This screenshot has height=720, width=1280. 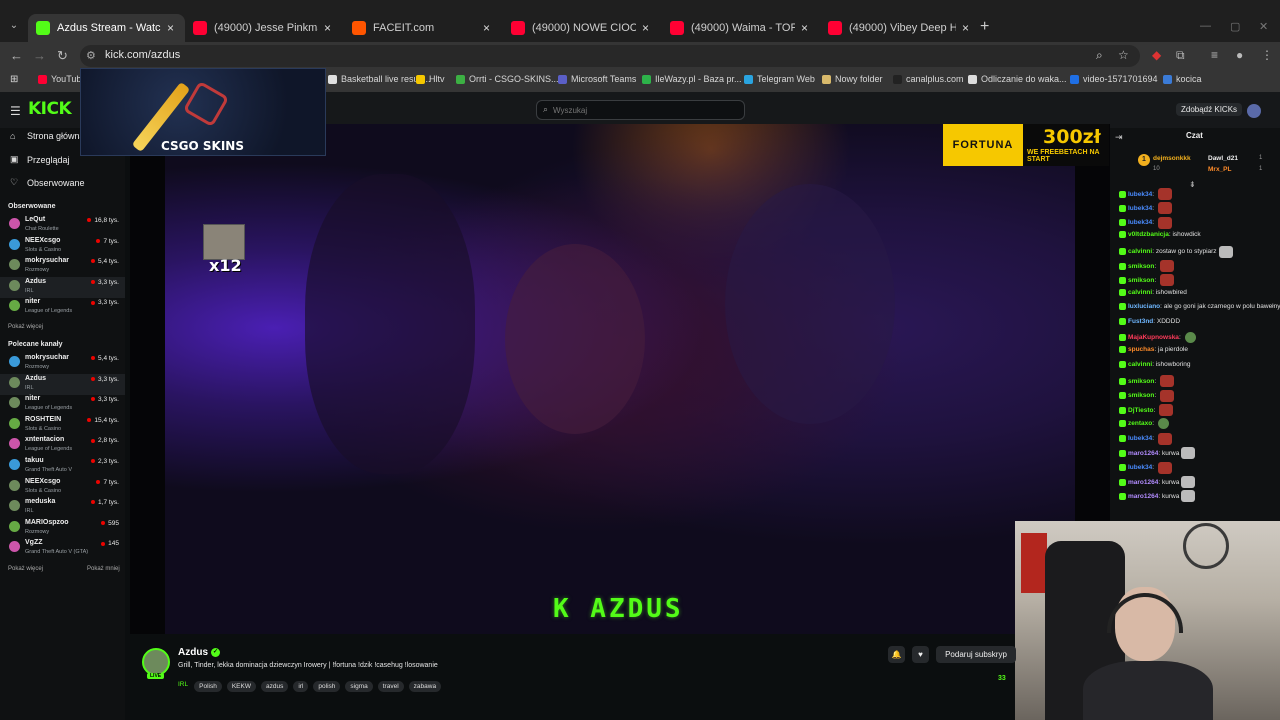 What do you see at coordinates (928, 79) in the screenshot?
I see `bookmark-item: canalplus.com` at bounding box center [928, 79].